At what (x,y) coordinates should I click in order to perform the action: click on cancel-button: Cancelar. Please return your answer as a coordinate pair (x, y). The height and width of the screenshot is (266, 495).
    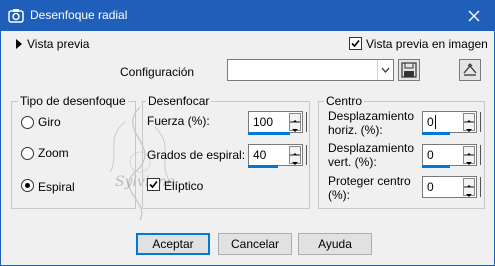
    Looking at the image, I should click on (255, 244).